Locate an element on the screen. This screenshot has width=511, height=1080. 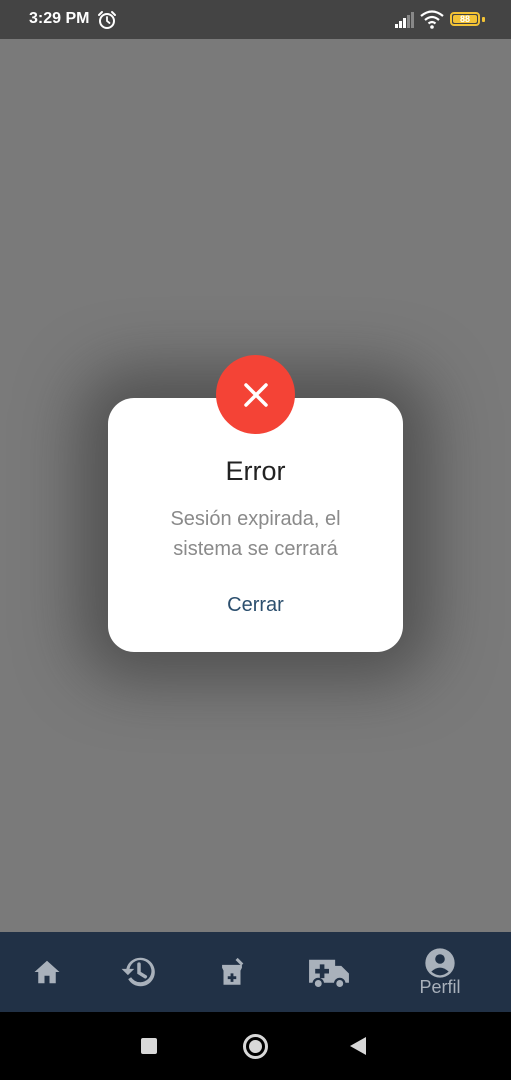
wifi-icon is located at coordinates (432, 19).